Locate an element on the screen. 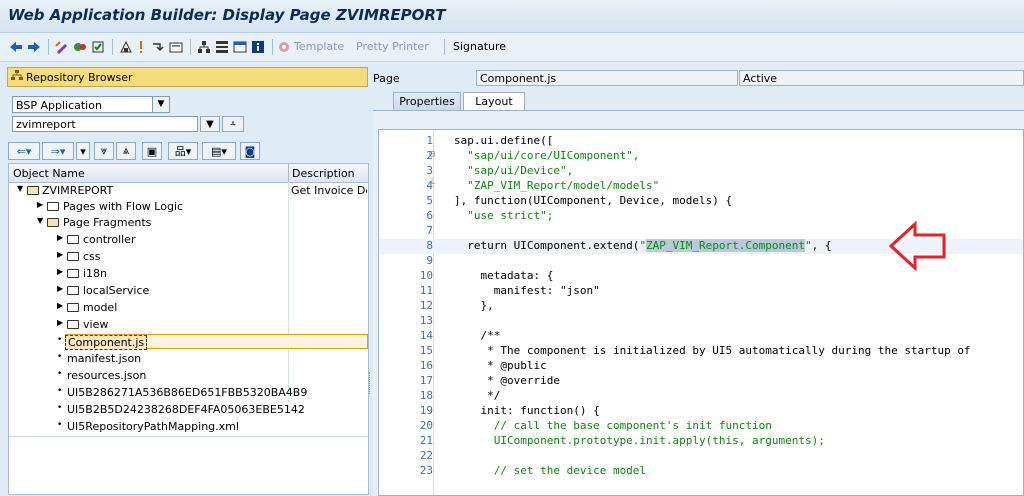  edit-toggle-icon is located at coordinates (62, 47).